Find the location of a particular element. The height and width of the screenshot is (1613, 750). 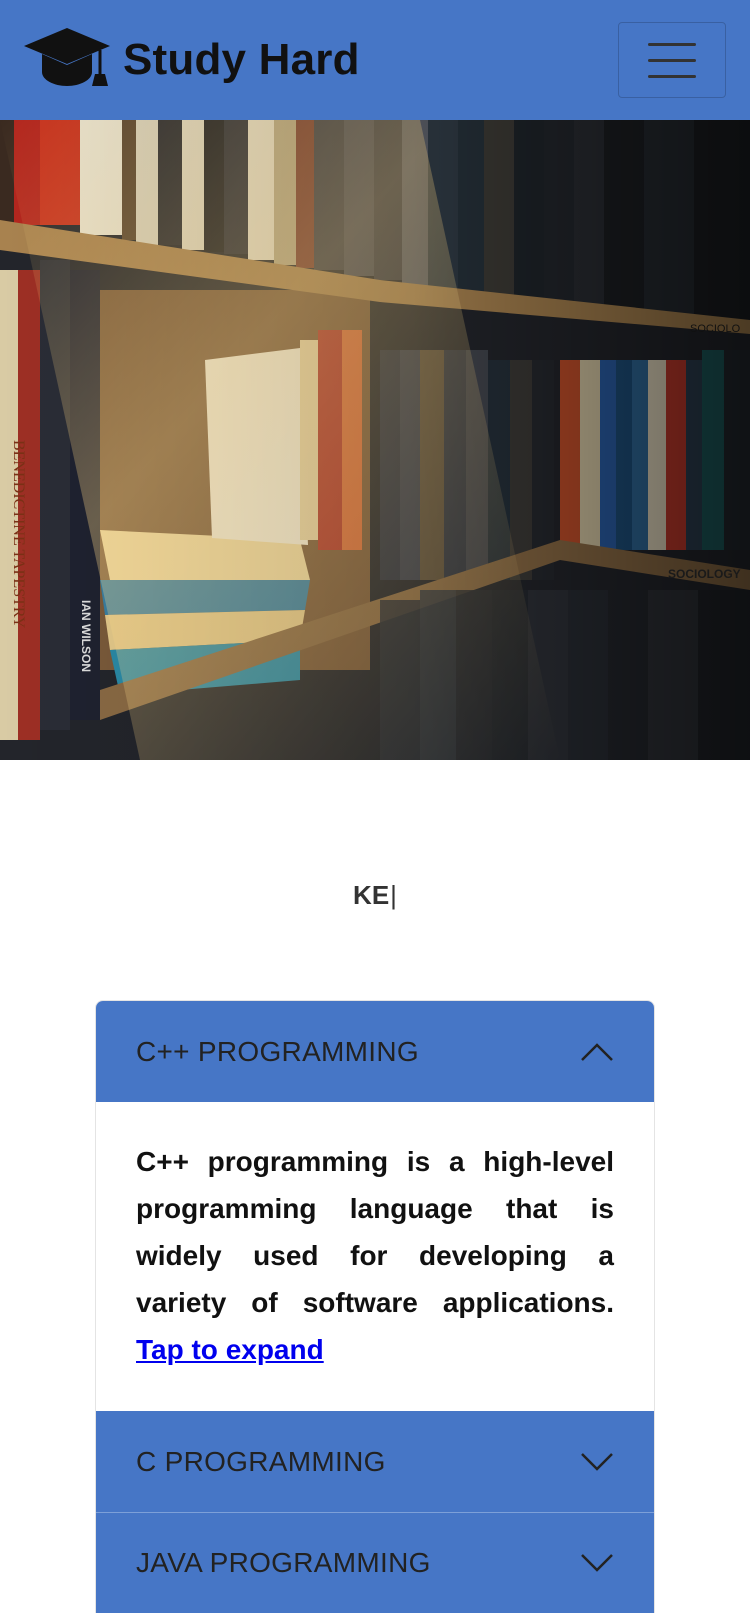

graduation-cap-icon is located at coordinates (67, 57).